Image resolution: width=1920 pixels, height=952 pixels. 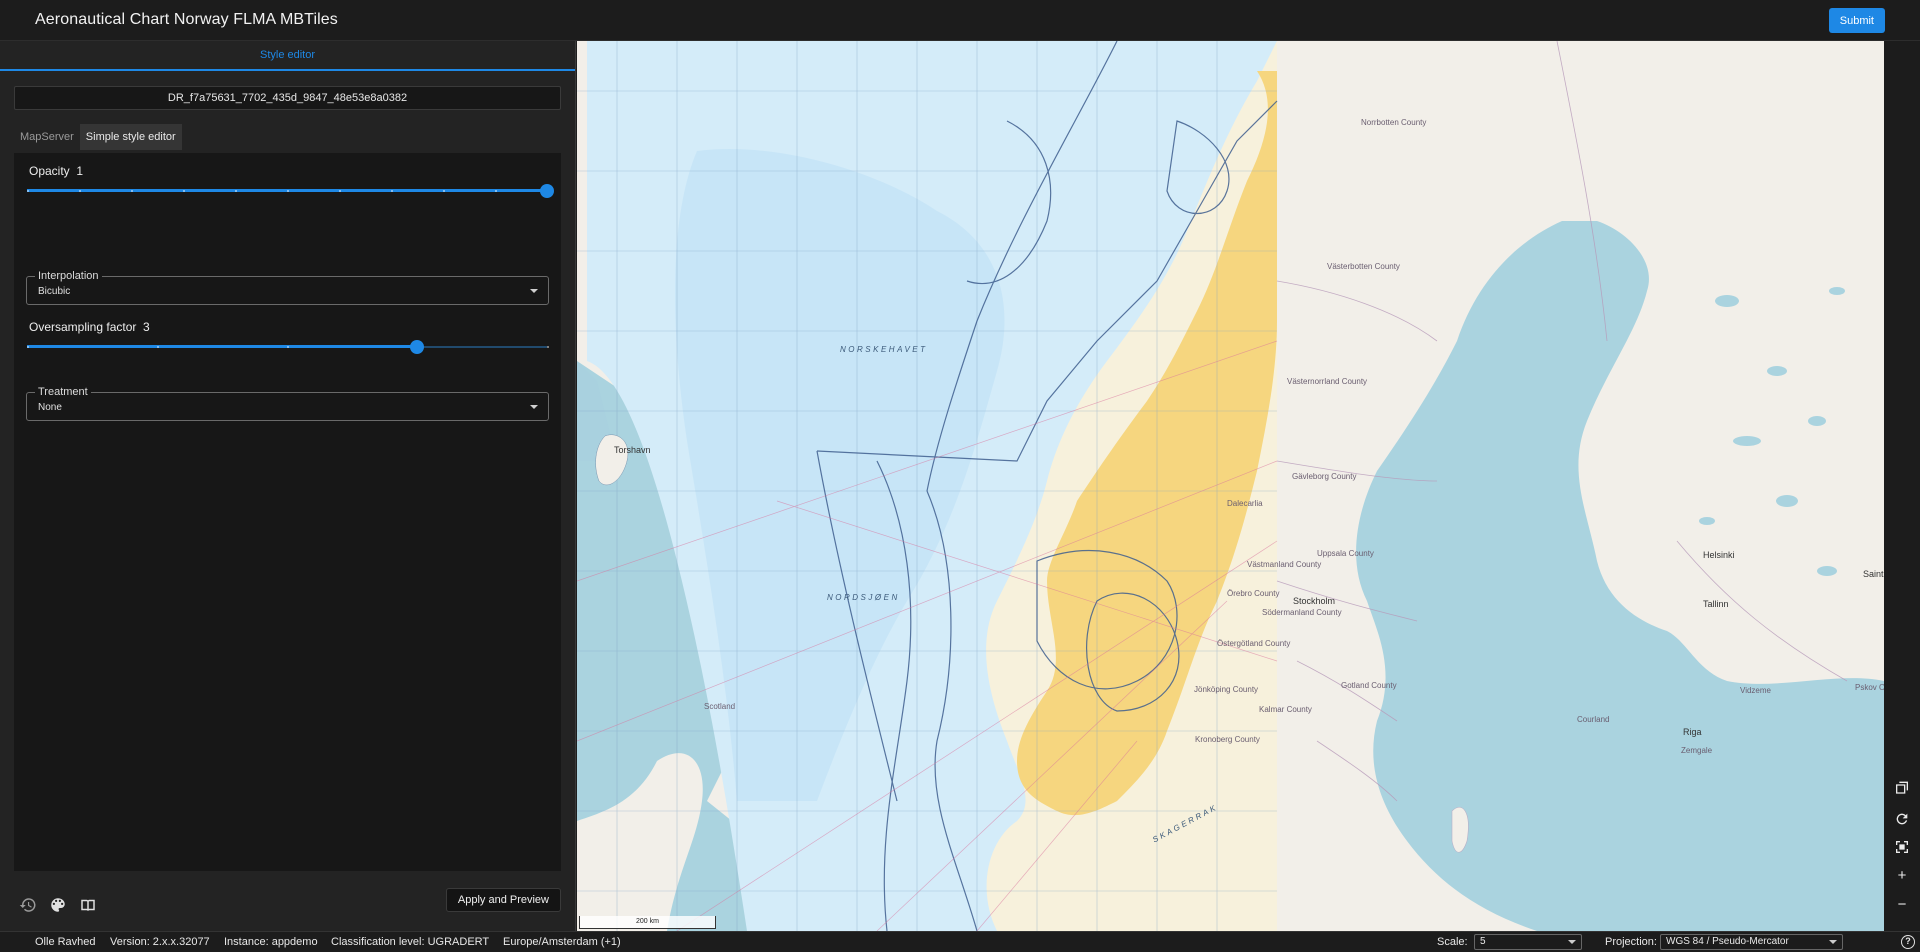 What do you see at coordinates (88, 905) in the screenshot?
I see `book-icon` at bounding box center [88, 905].